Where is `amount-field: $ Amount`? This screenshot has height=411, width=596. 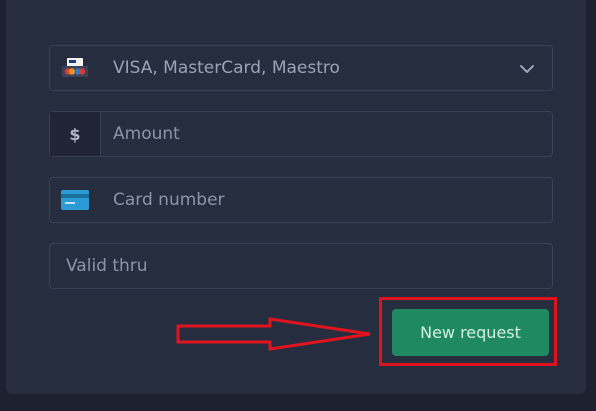 amount-field: $ Amount is located at coordinates (301, 134).